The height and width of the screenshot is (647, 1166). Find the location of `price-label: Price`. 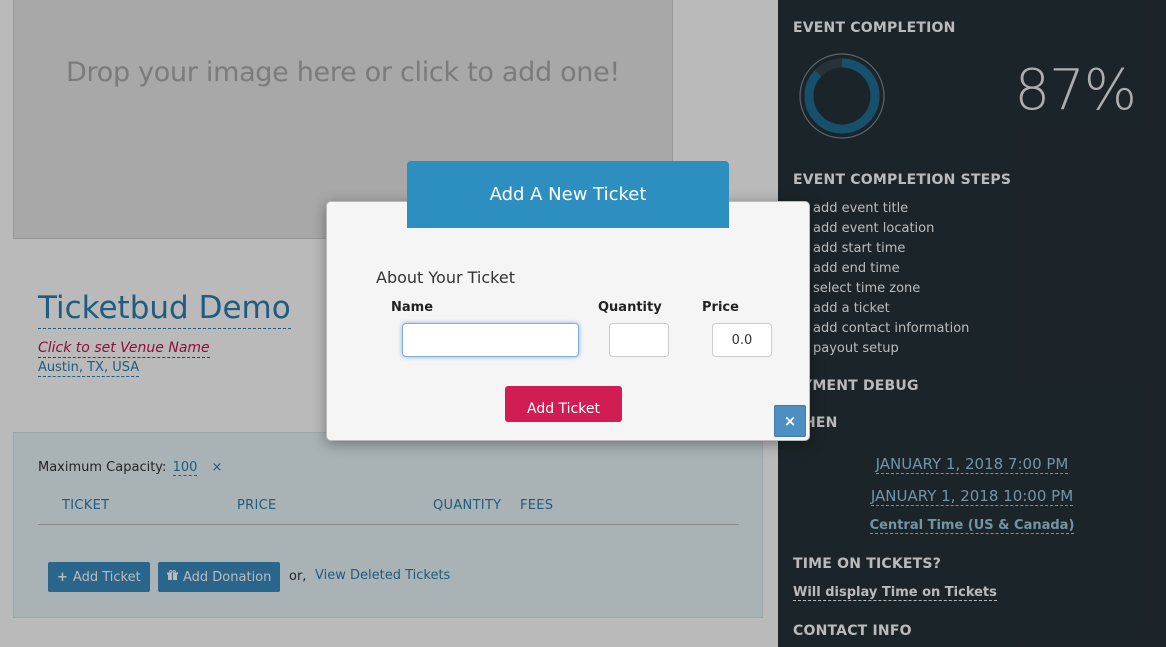

price-label: Price is located at coordinates (720, 307).